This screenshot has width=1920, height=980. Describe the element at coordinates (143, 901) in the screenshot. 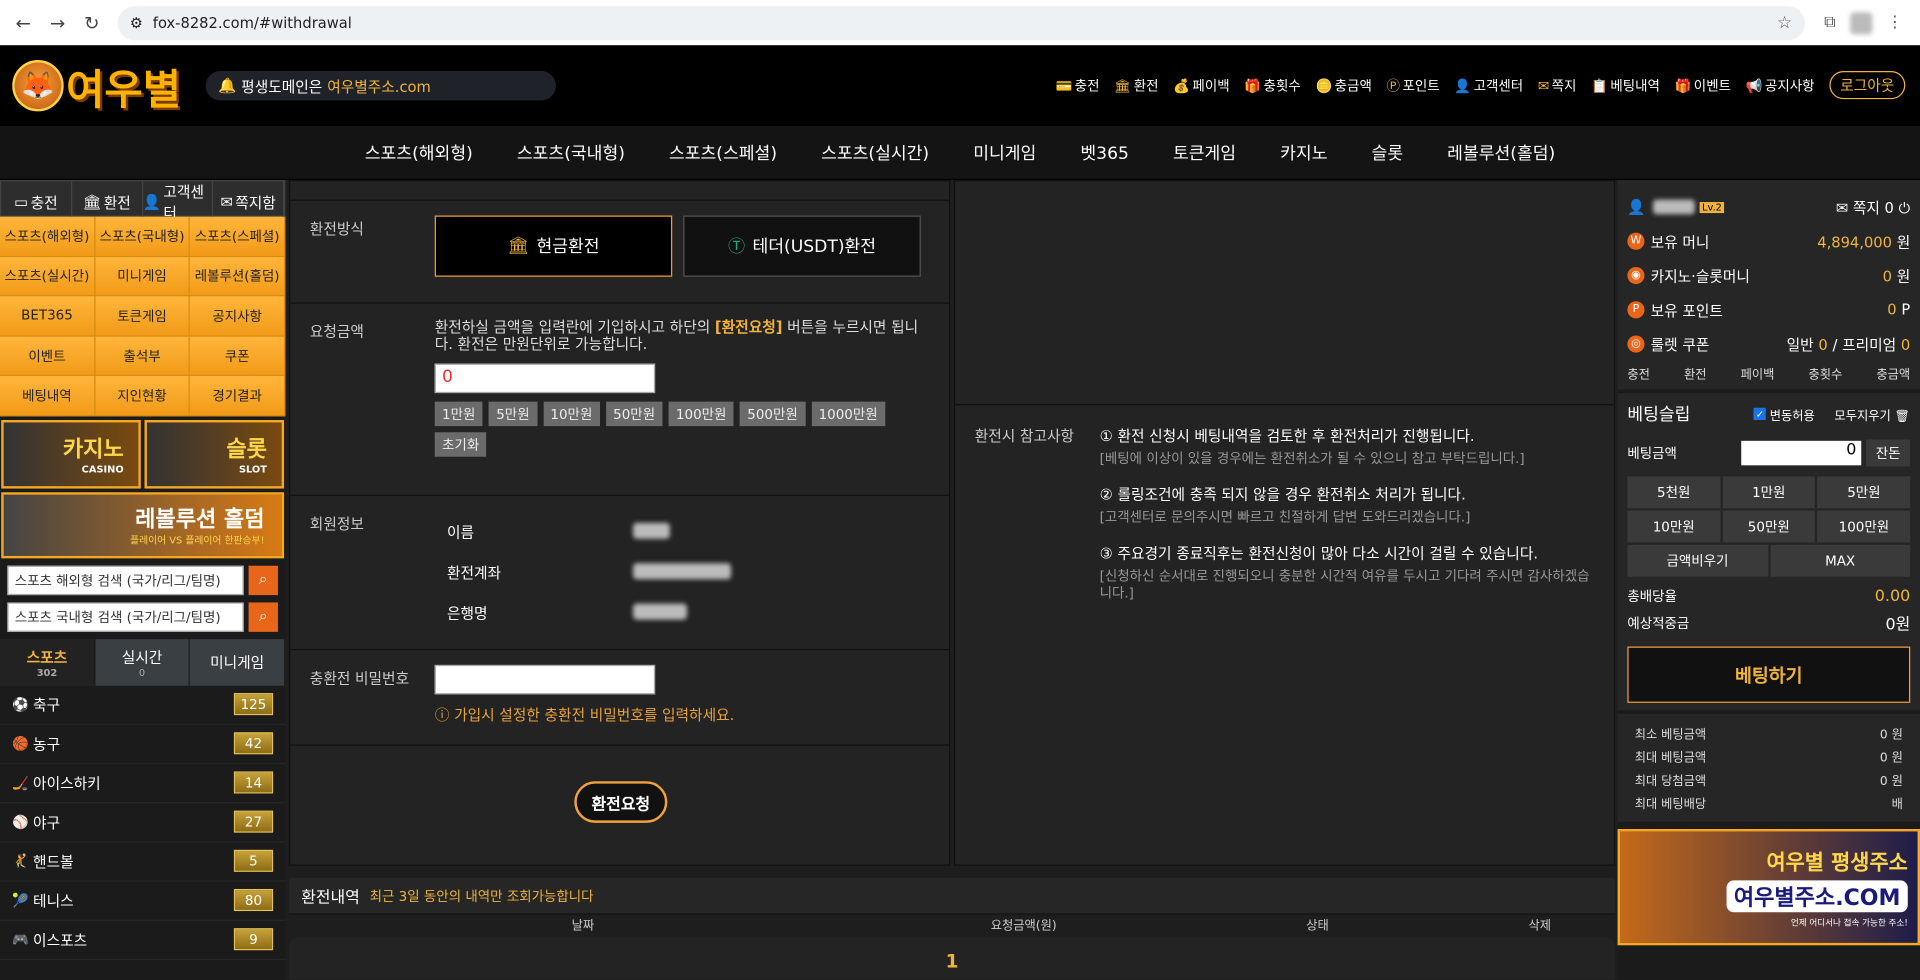

I see `sport-item: 🎾 테니스 80` at that location.